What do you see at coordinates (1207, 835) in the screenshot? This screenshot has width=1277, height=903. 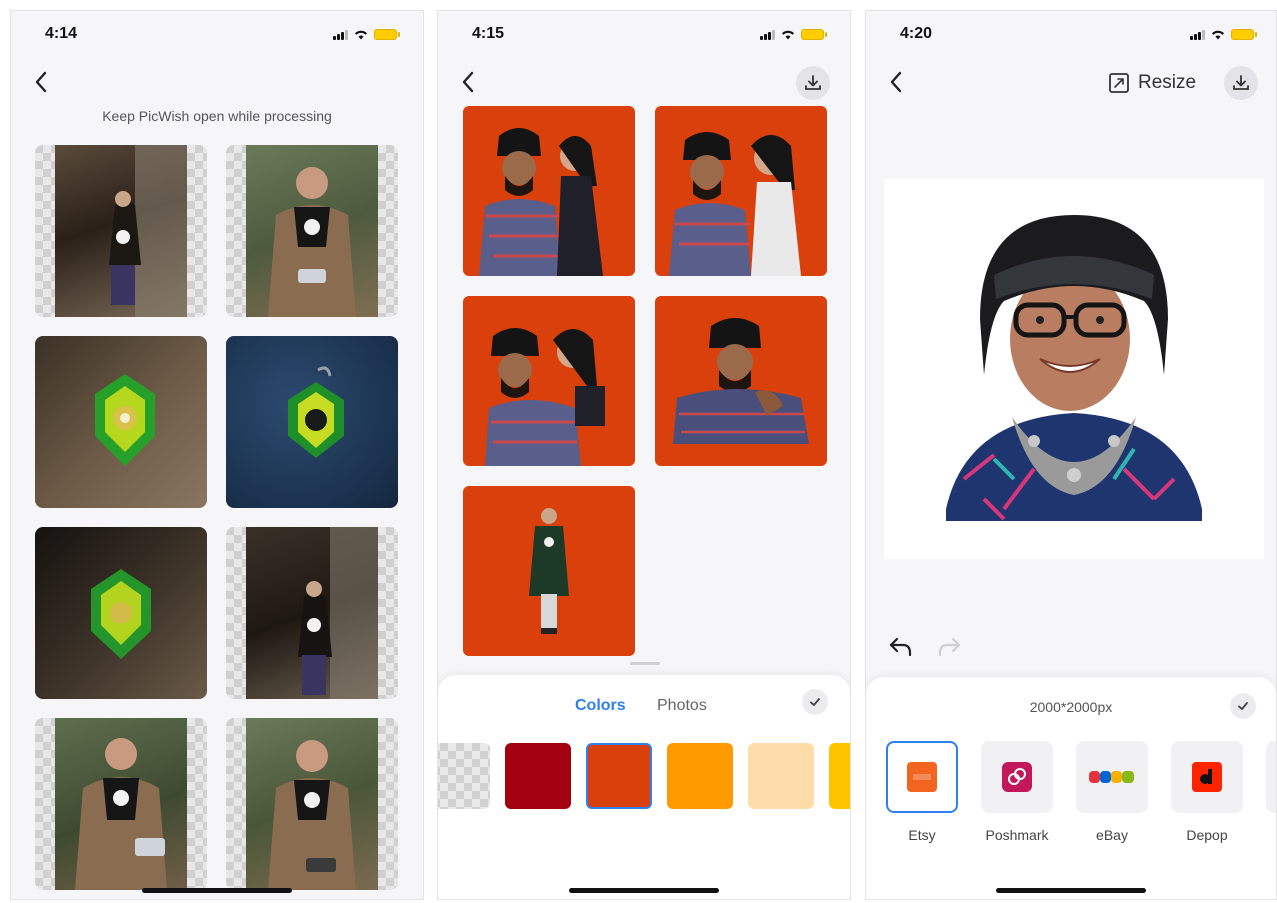 I see `preset-label-depop: Depop` at bounding box center [1207, 835].